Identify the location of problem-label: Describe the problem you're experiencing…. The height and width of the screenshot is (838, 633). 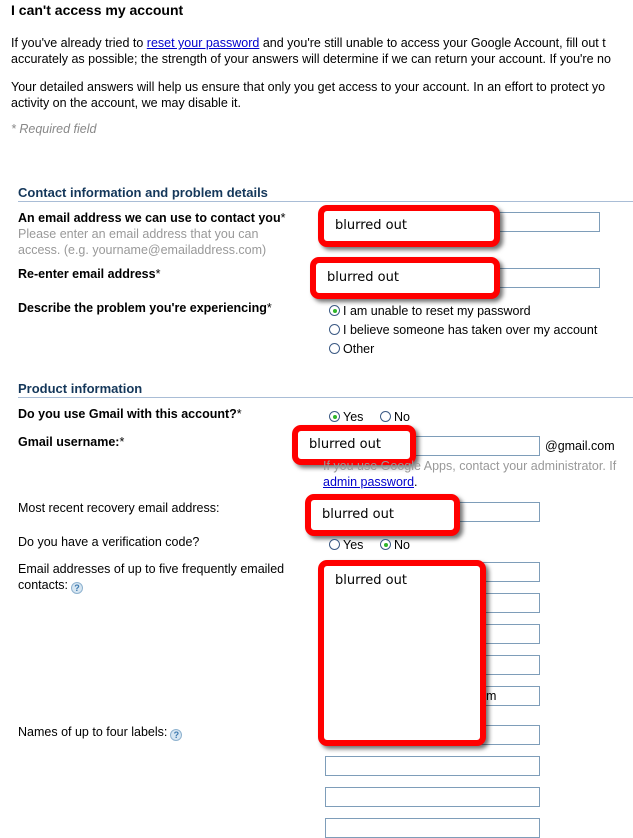
(145, 308).